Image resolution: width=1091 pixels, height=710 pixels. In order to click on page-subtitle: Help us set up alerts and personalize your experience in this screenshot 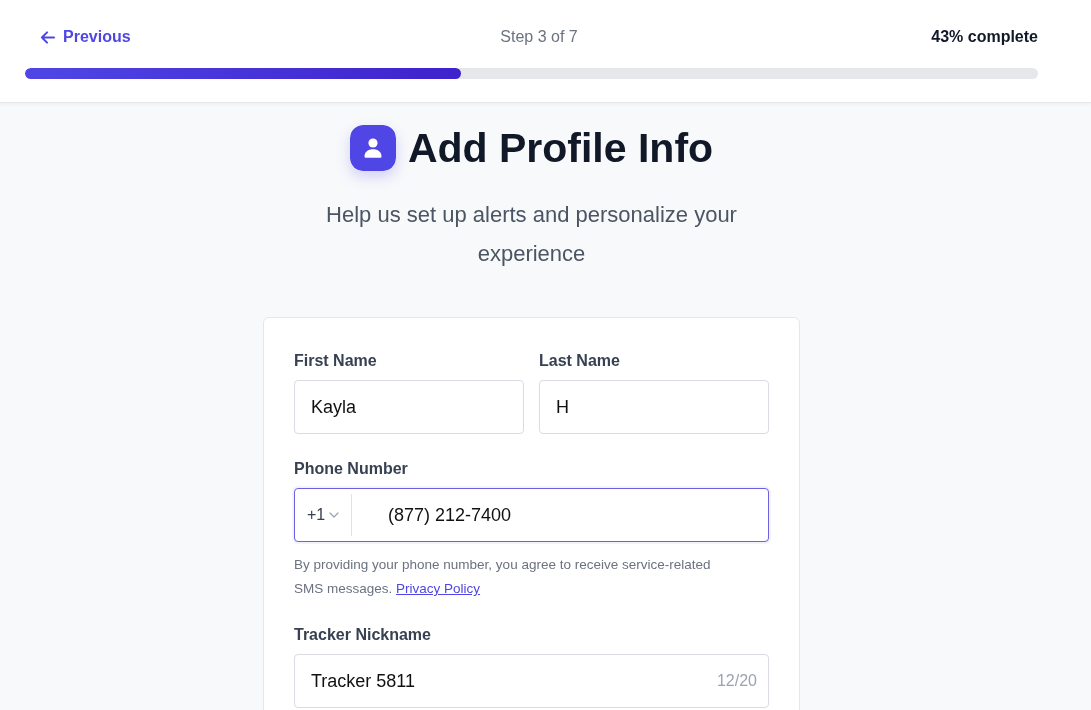, I will do `click(531, 234)`.